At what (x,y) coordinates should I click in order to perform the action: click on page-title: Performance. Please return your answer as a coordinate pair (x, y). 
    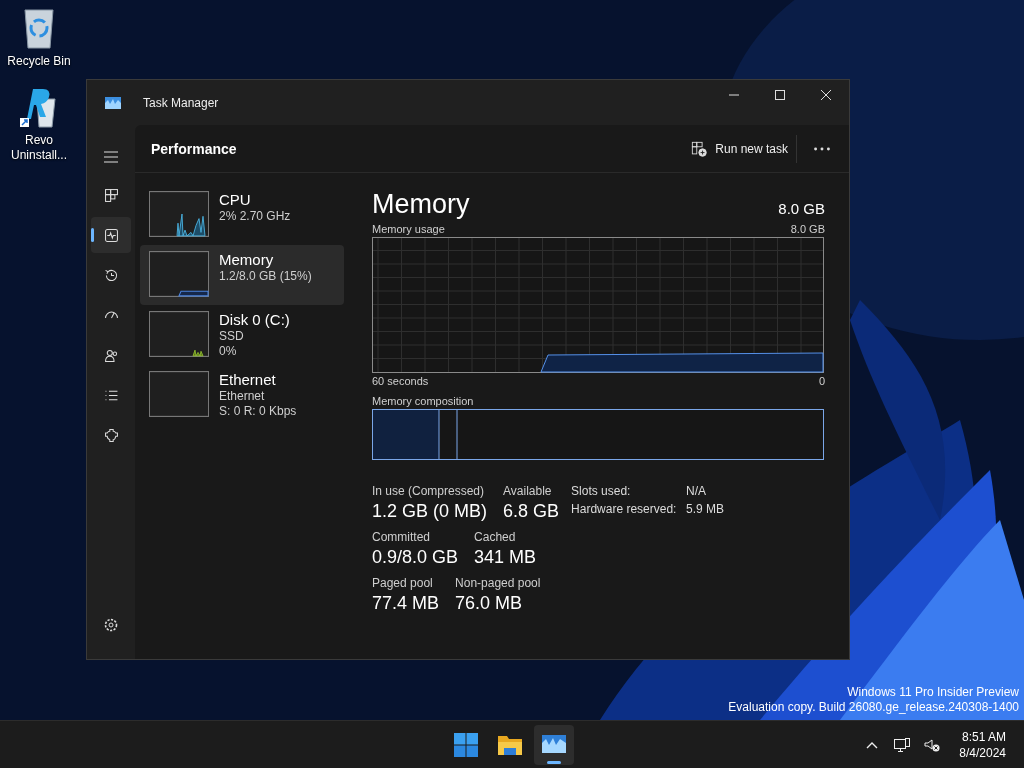
    Looking at the image, I should click on (194, 148).